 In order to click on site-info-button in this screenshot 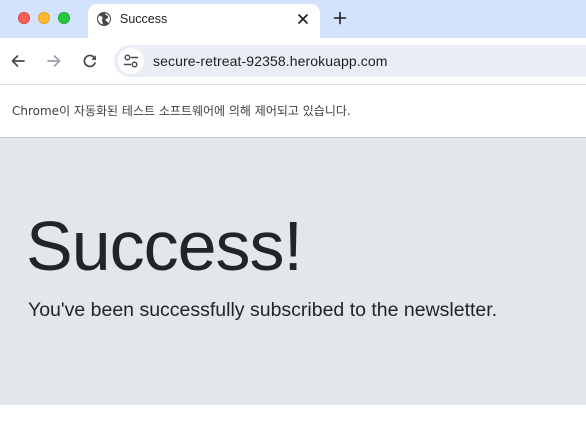, I will do `click(131, 61)`.